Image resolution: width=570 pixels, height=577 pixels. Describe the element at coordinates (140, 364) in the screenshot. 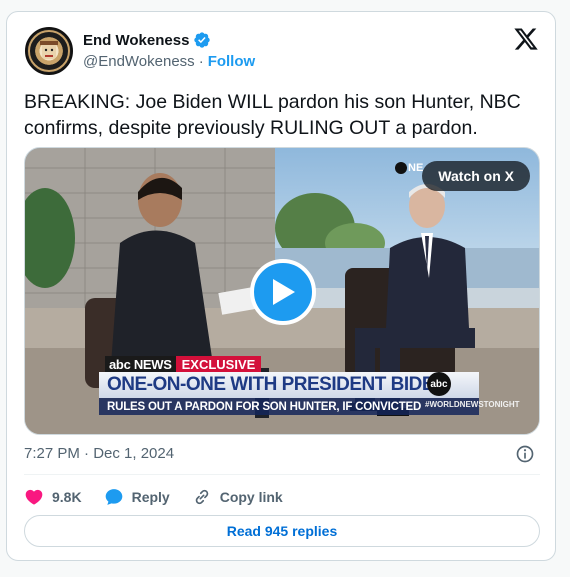

I see `chyron-brand: abc NEWS` at that location.